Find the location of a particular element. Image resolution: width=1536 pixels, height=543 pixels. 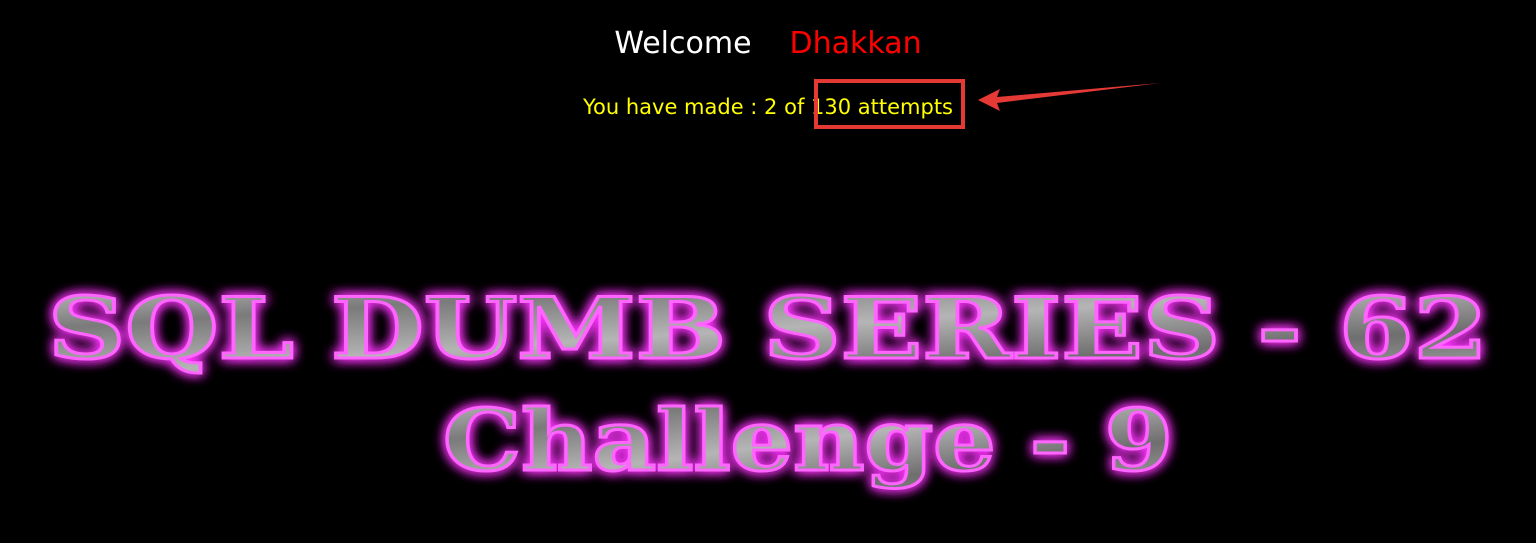

attempts-prefix: You have made : 2 of is located at coordinates (697, 107).